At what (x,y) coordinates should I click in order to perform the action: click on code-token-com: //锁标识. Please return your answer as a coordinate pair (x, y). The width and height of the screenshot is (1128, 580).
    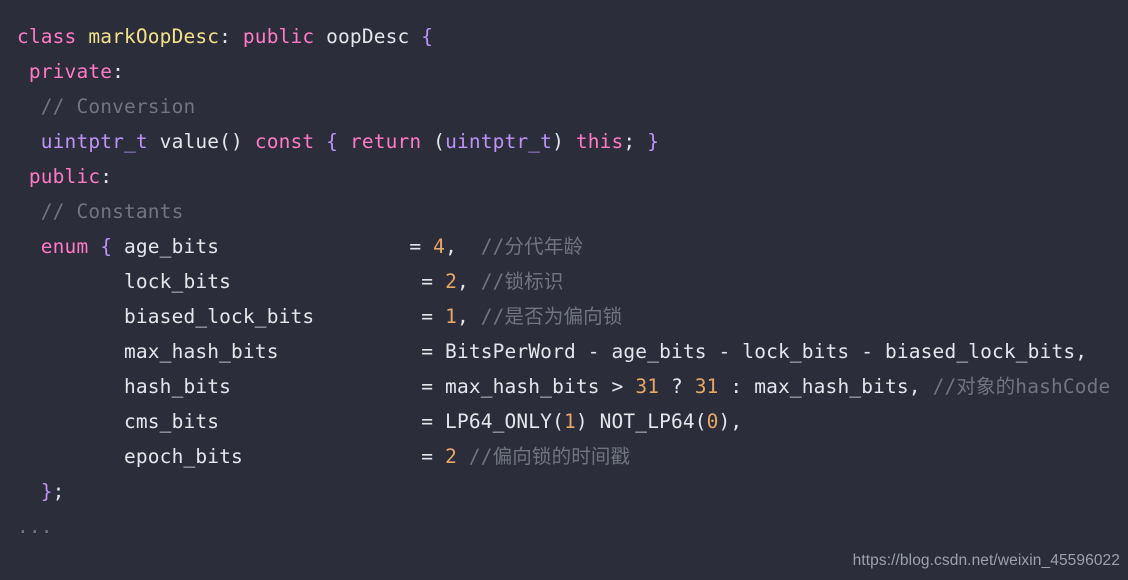
    Looking at the image, I should click on (522, 281).